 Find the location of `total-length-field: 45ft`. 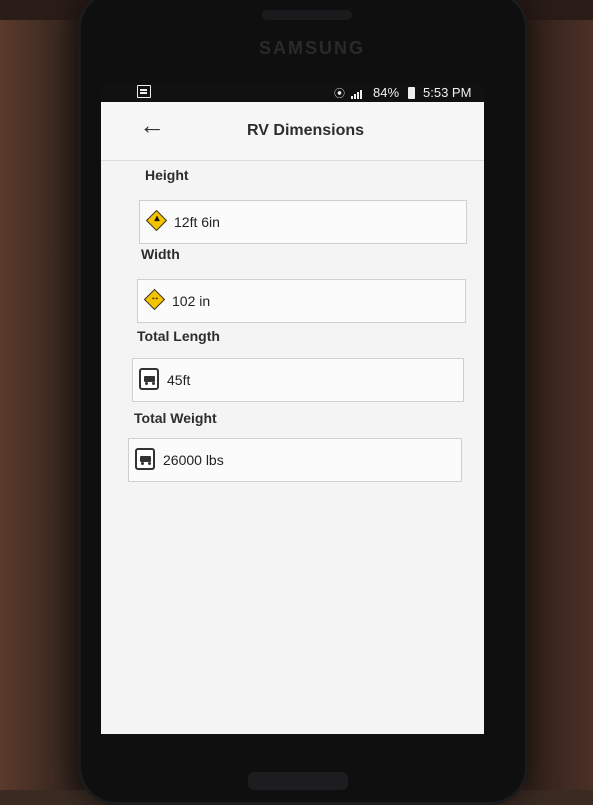

total-length-field: 45ft is located at coordinates (298, 380).